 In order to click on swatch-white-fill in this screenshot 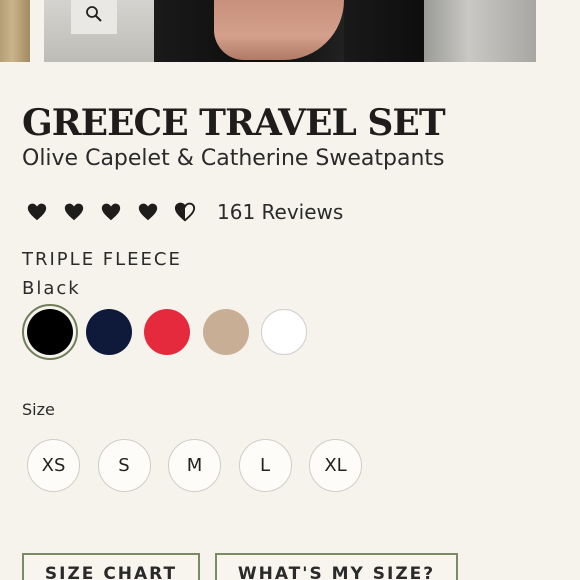, I will do `click(284, 332)`.